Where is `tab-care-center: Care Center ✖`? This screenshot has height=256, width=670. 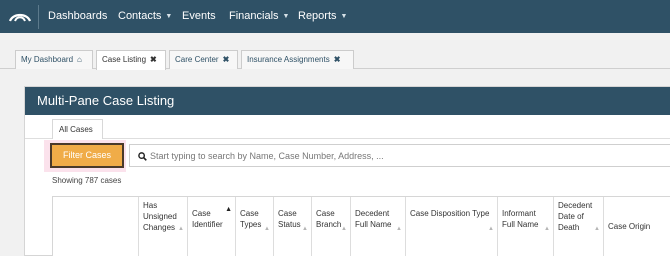
tab-care-center: Care Center ✖ is located at coordinates (203, 59).